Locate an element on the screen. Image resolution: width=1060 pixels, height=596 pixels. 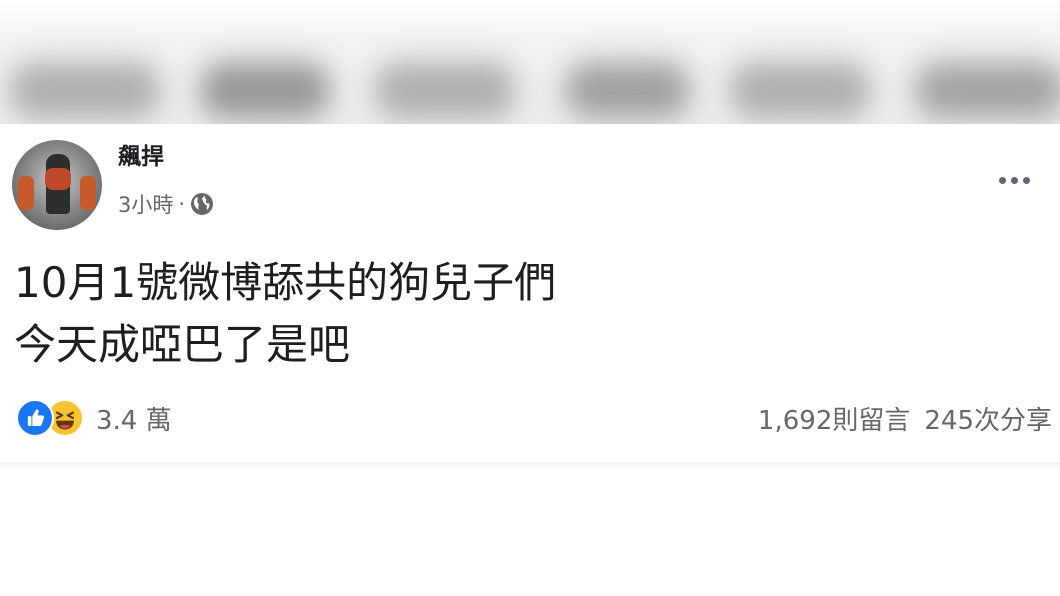
like-icon is located at coordinates (35, 418).